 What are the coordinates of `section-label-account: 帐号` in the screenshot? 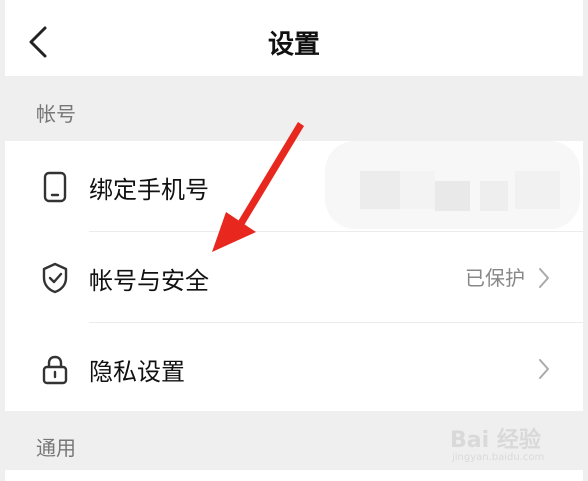 It's located at (56, 114).